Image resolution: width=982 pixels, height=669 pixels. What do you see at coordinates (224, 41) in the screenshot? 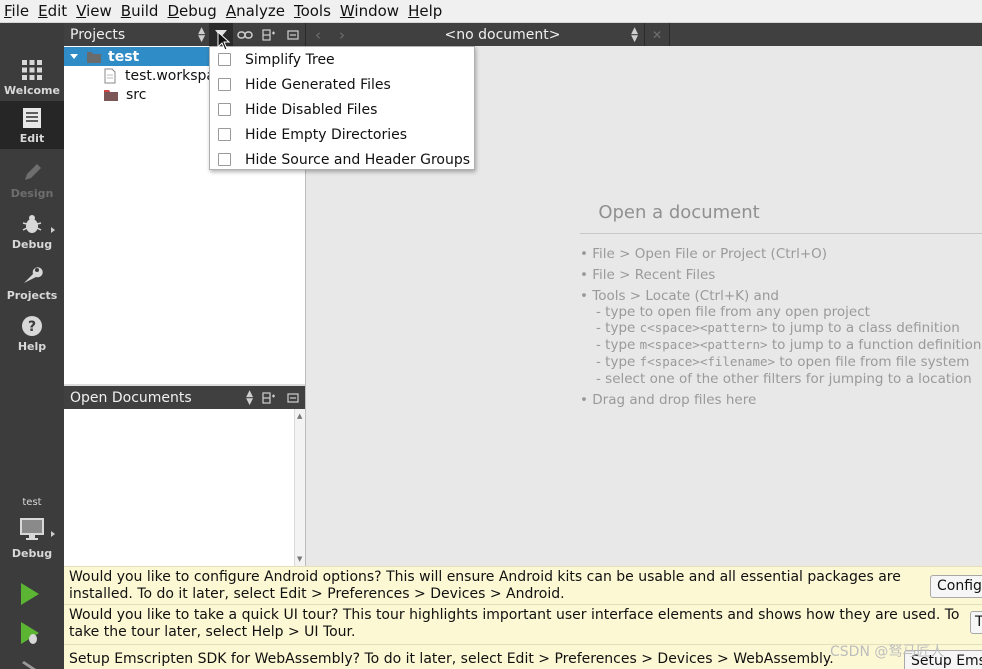
I see `mouse-cursor-icon` at bounding box center [224, 41].